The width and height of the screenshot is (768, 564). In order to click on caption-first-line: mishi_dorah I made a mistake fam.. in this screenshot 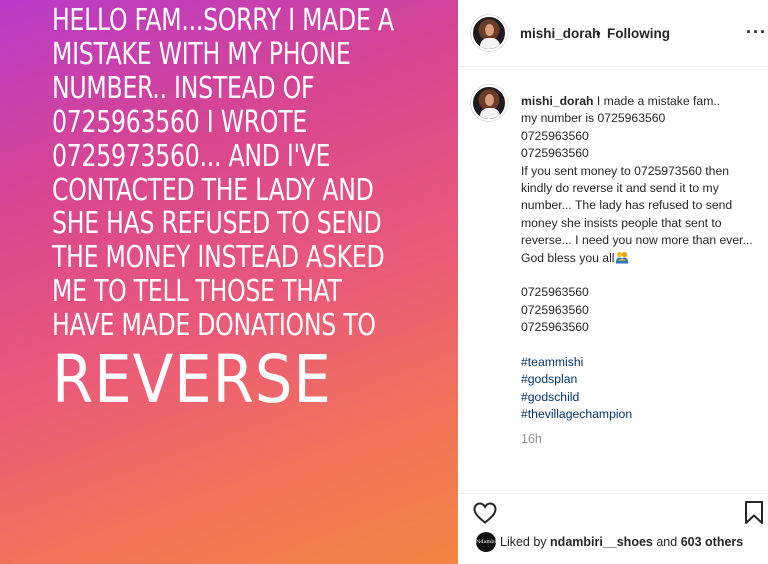, I will do `click(641, 101)`.